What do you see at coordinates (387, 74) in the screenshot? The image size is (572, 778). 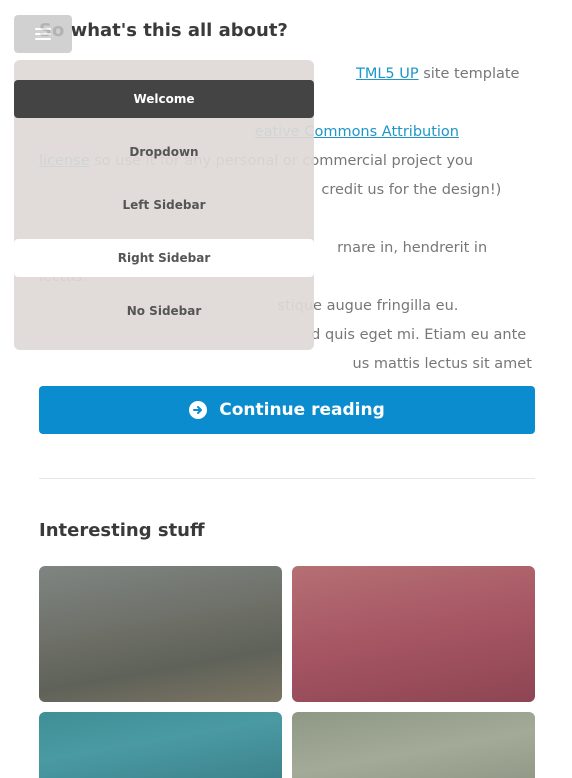 I see `html5up-link: TML5 UP` at bounding box center [387, 74].